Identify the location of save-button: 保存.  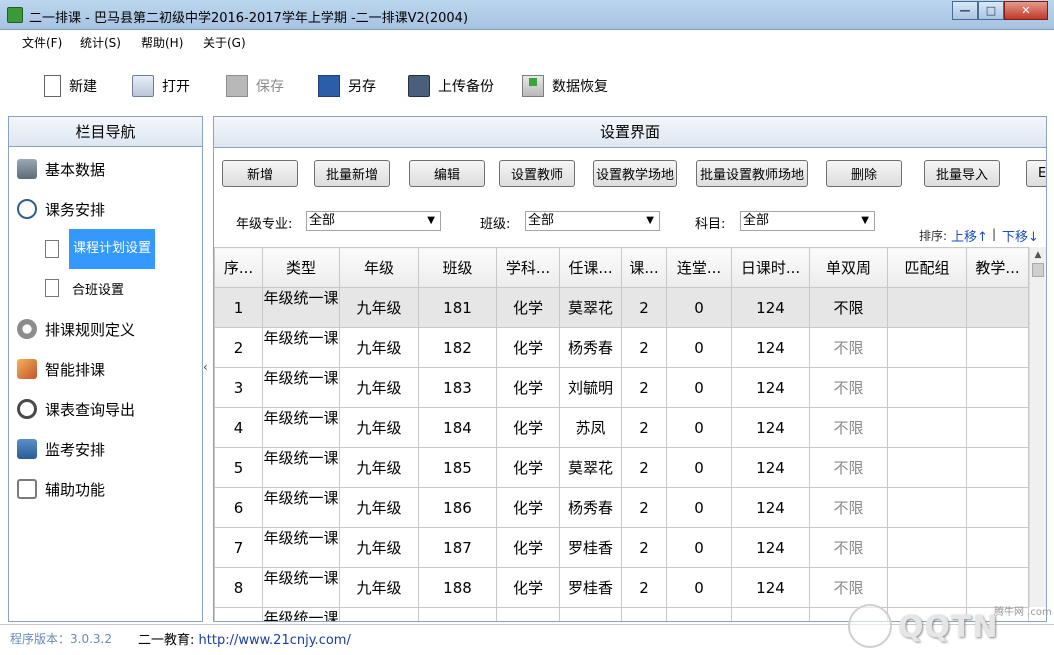
(255, 86).